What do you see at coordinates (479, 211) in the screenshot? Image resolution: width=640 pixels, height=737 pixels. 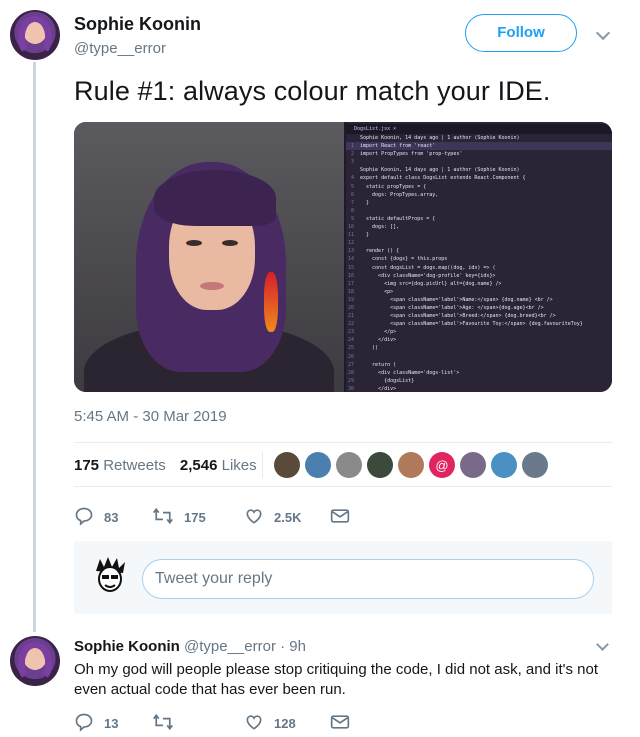 I see `code-line: 8` at bounding box center [479, 211].